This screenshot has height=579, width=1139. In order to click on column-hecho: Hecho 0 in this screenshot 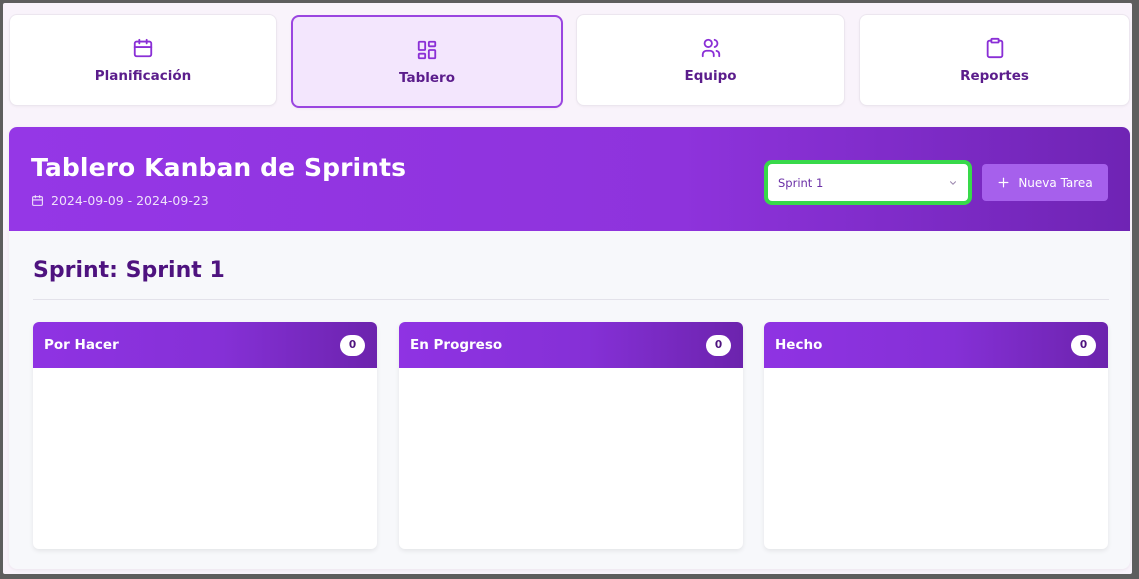, I will do `click(936, 435)`.